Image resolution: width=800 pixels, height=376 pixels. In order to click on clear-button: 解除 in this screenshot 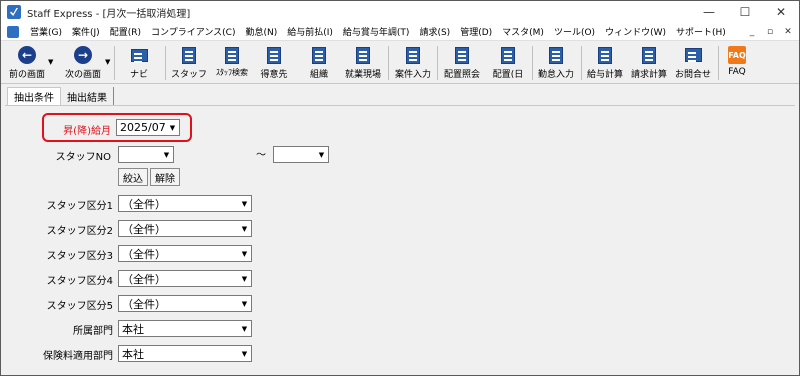, I will do `click(165, 177)`.